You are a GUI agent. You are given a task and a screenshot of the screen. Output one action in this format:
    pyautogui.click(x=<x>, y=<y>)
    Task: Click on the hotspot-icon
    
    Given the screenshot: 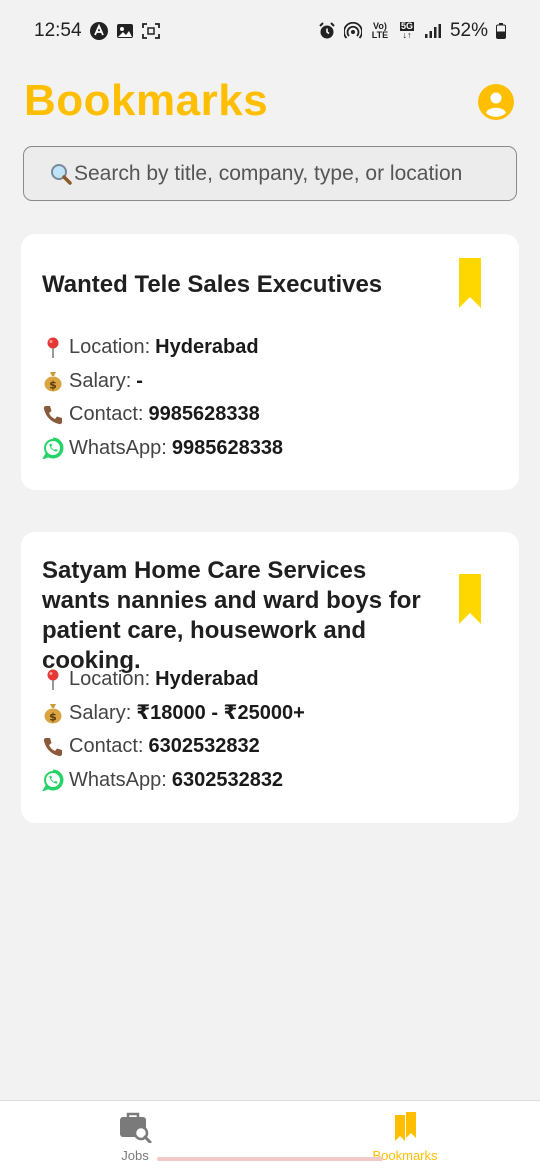 What is the action you would take?
    pyautogui.click(x=352, y=31)
    